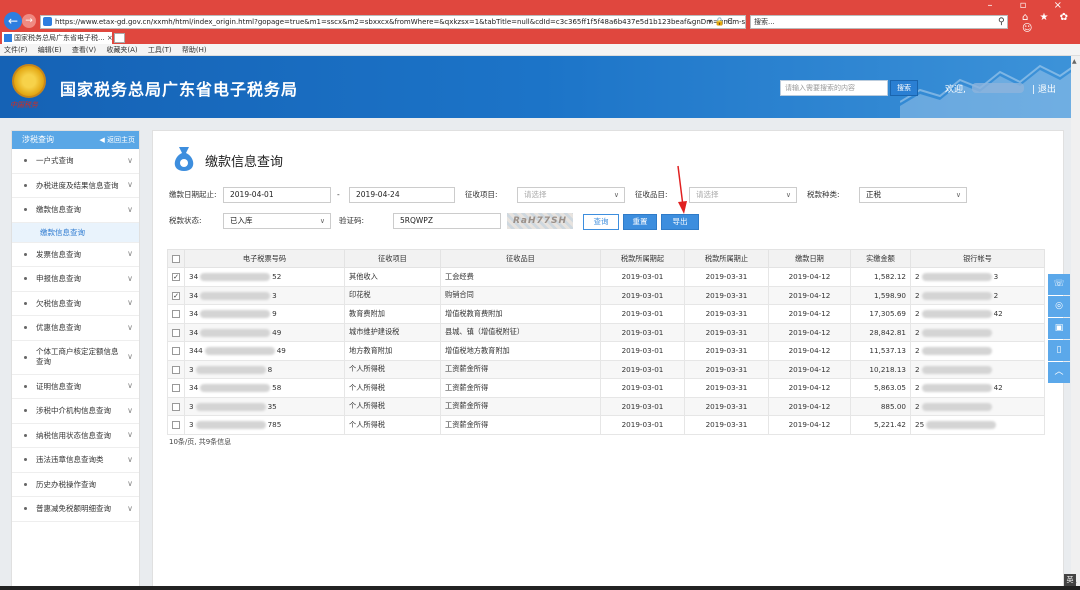 The image size is (1080, 590). I want to click on date-from-input: 2019-04-01, so click(277, 195).